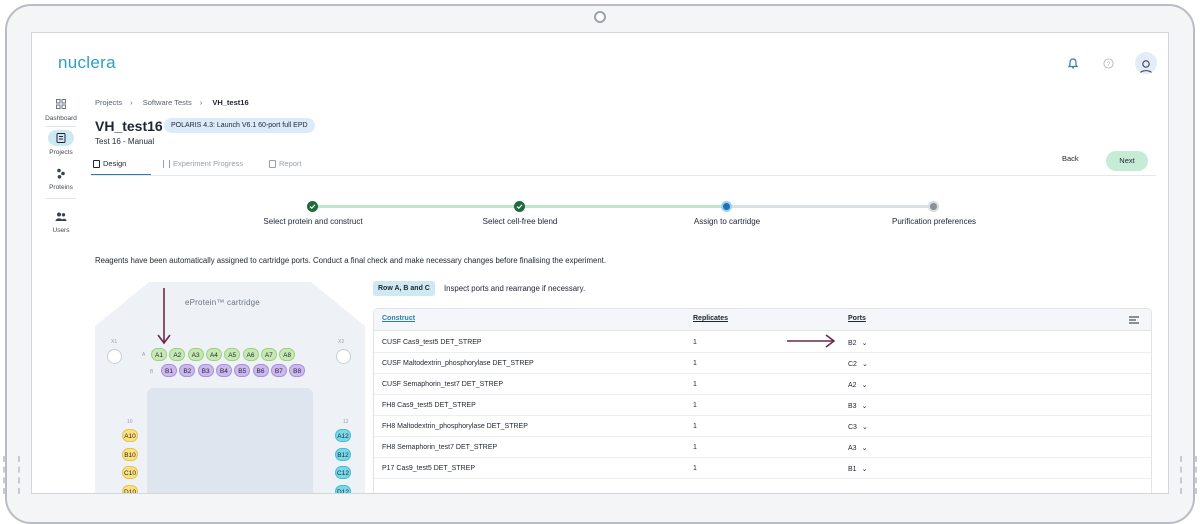  I want to click on port-b12: B12, so click(343, 454).